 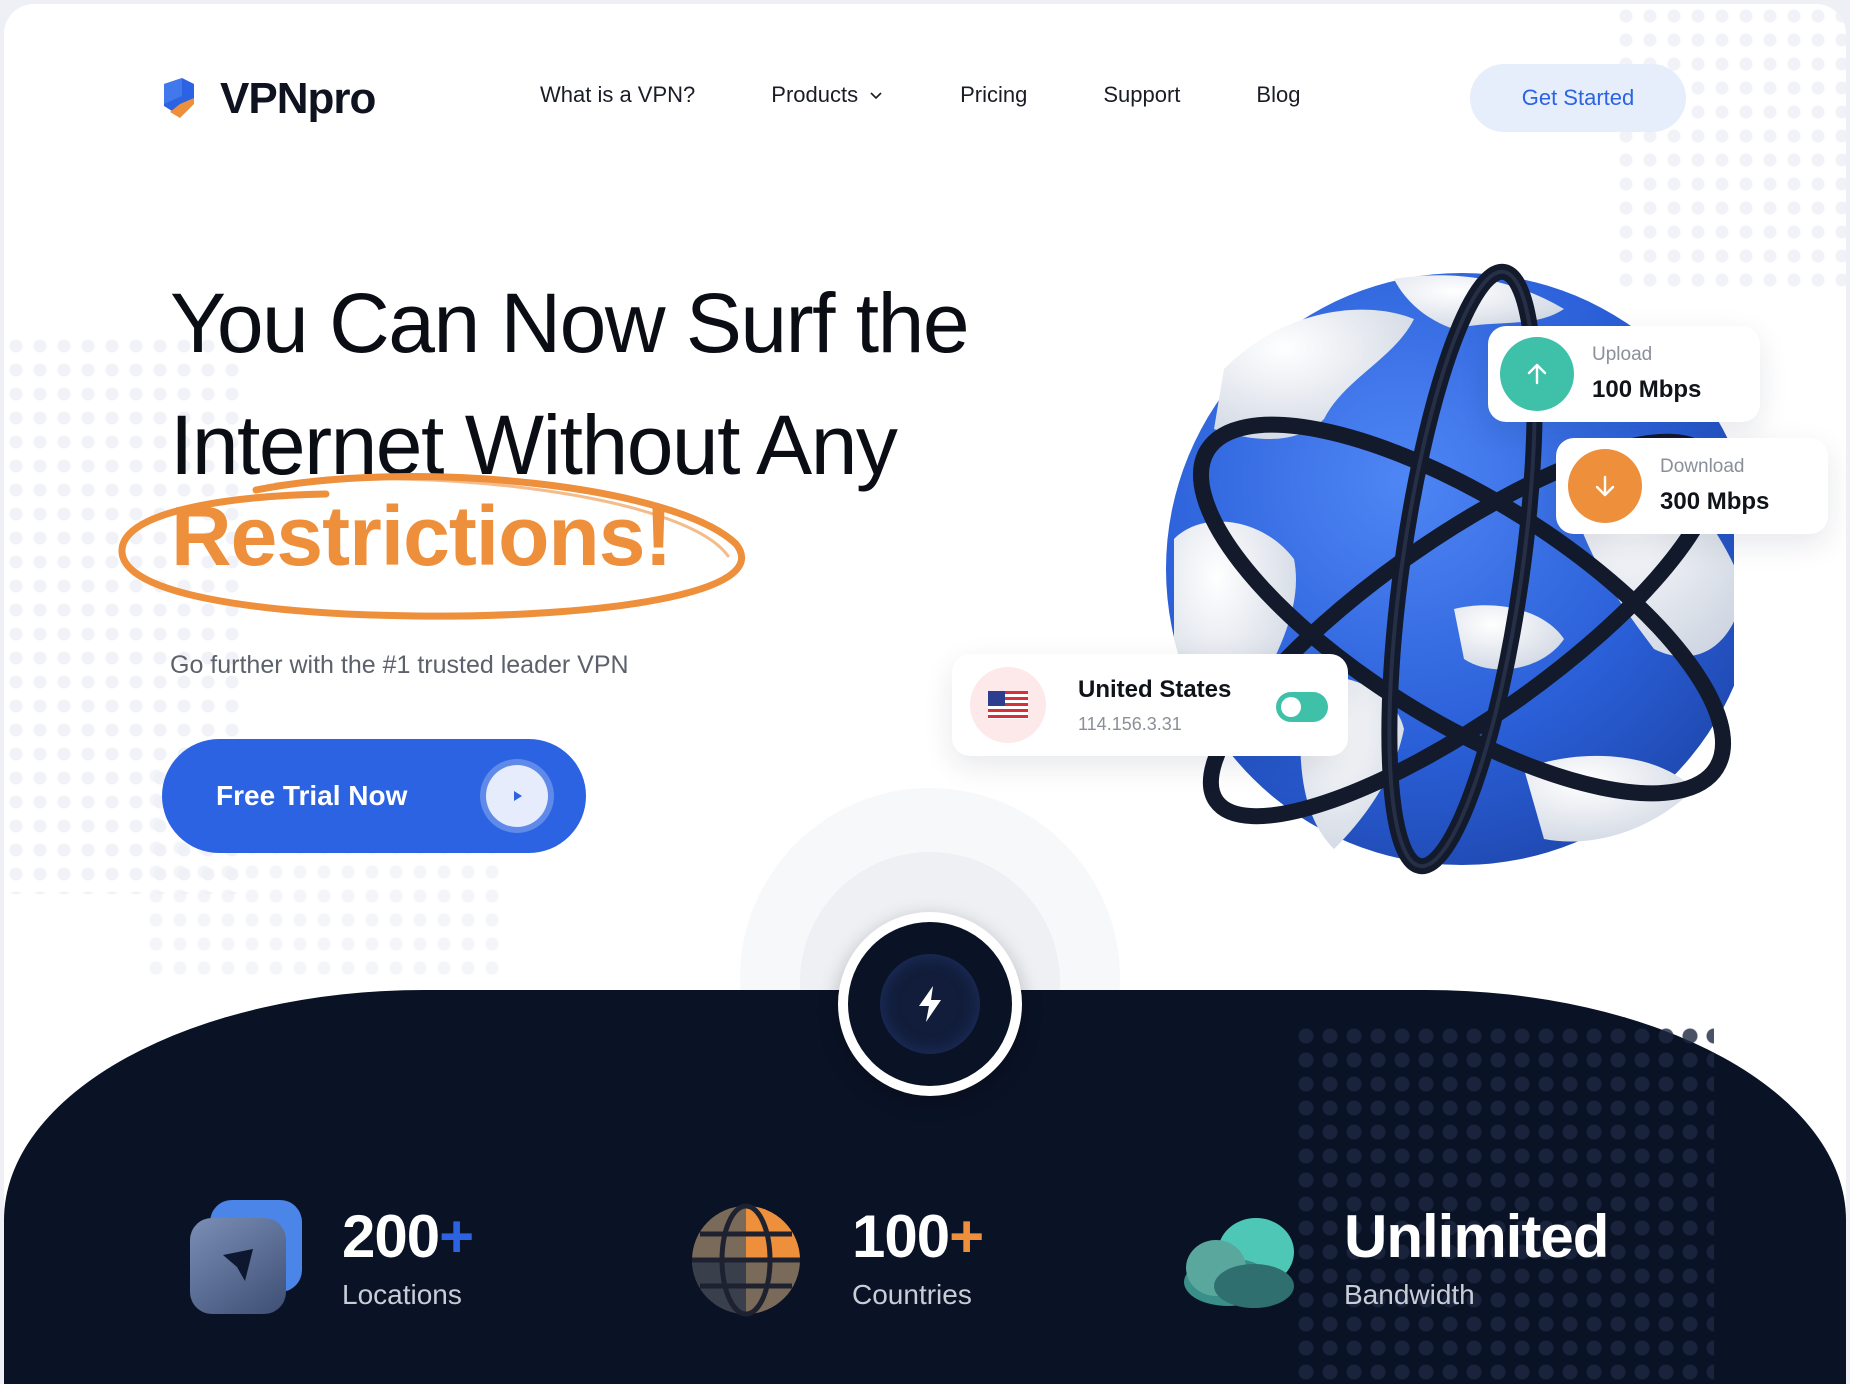 I want to click on stat-countries-label: Countries, so click(x=912, y=1294).